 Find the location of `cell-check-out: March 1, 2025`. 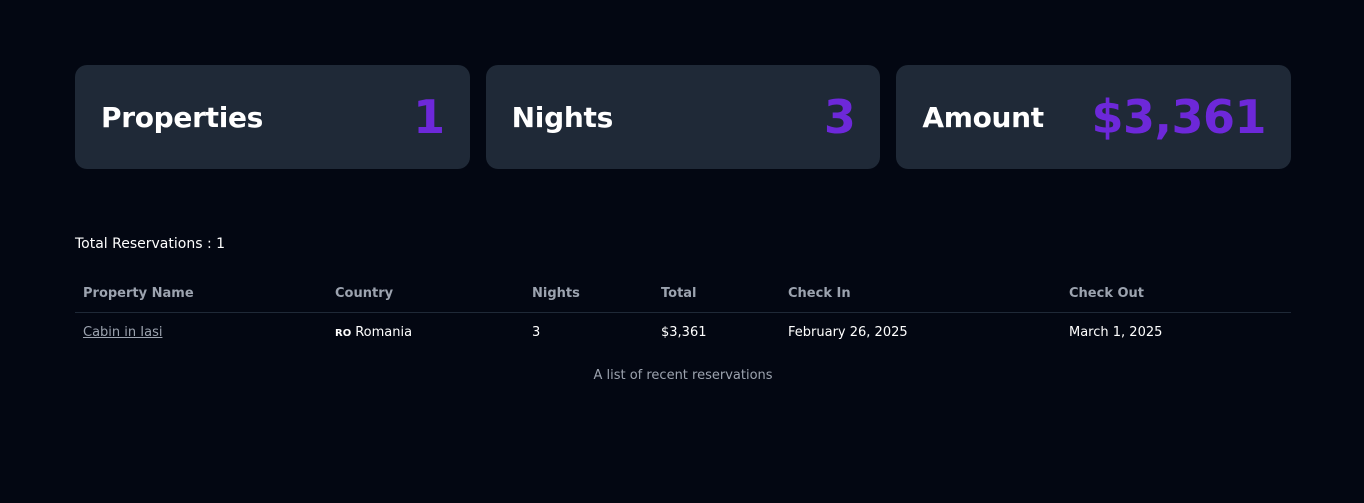

cell-check-out: March 1, 2025 is located at coordinates (1116, 332).